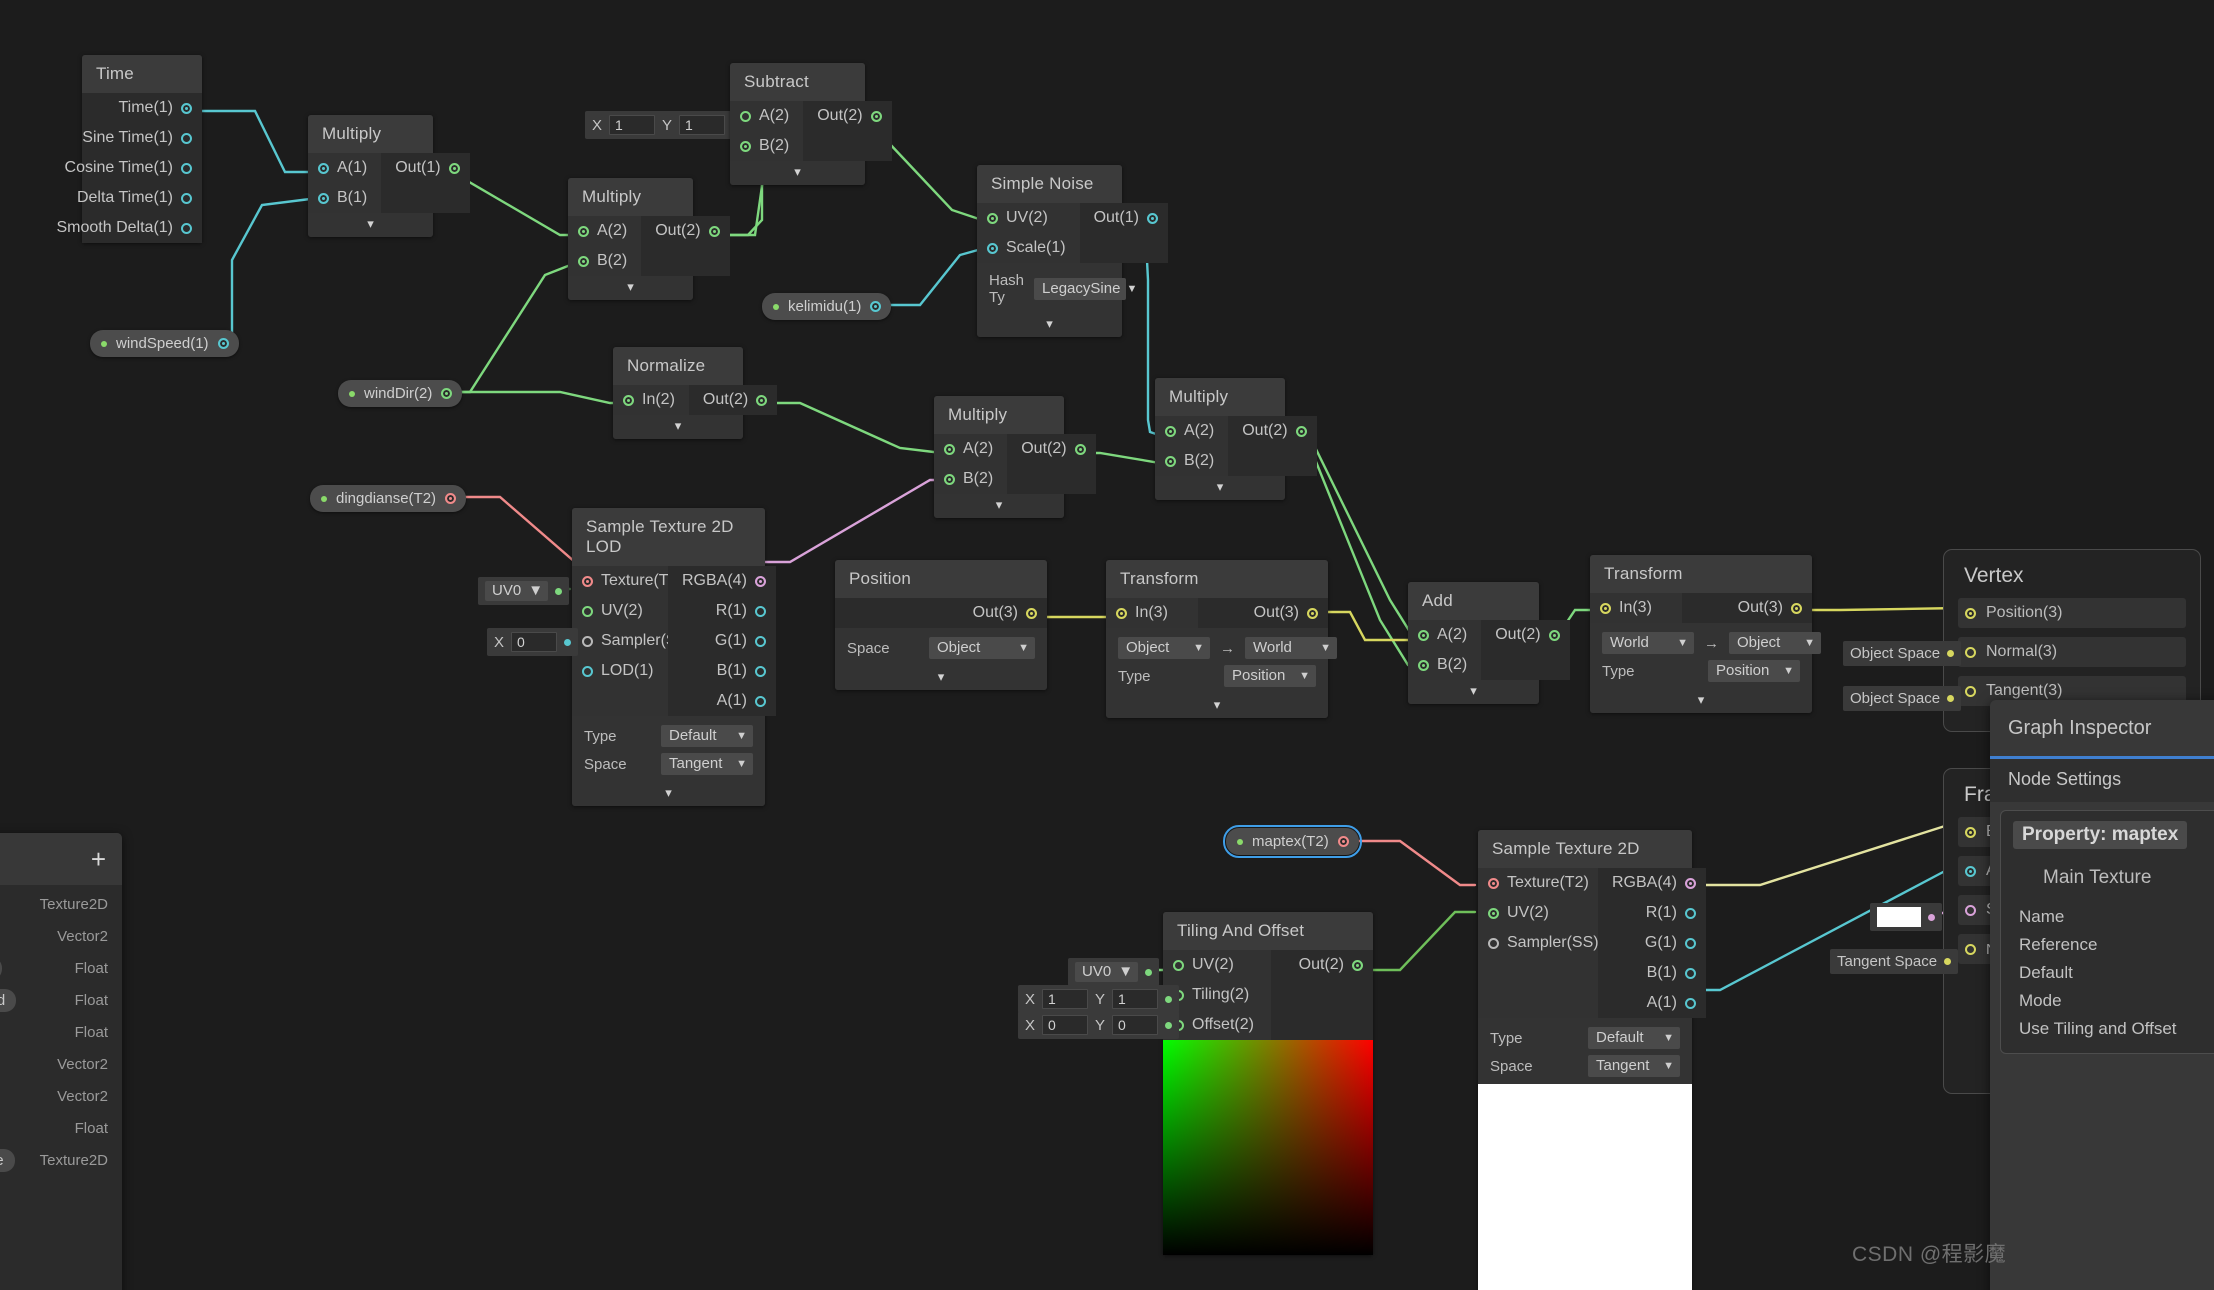 The height and width of the screenshot is (1290, 2214). What do you see at coordinates (1754, 671) in the screenshot?
I see `type-dropdown: Position ▼` at bounding box center [1754, 671].